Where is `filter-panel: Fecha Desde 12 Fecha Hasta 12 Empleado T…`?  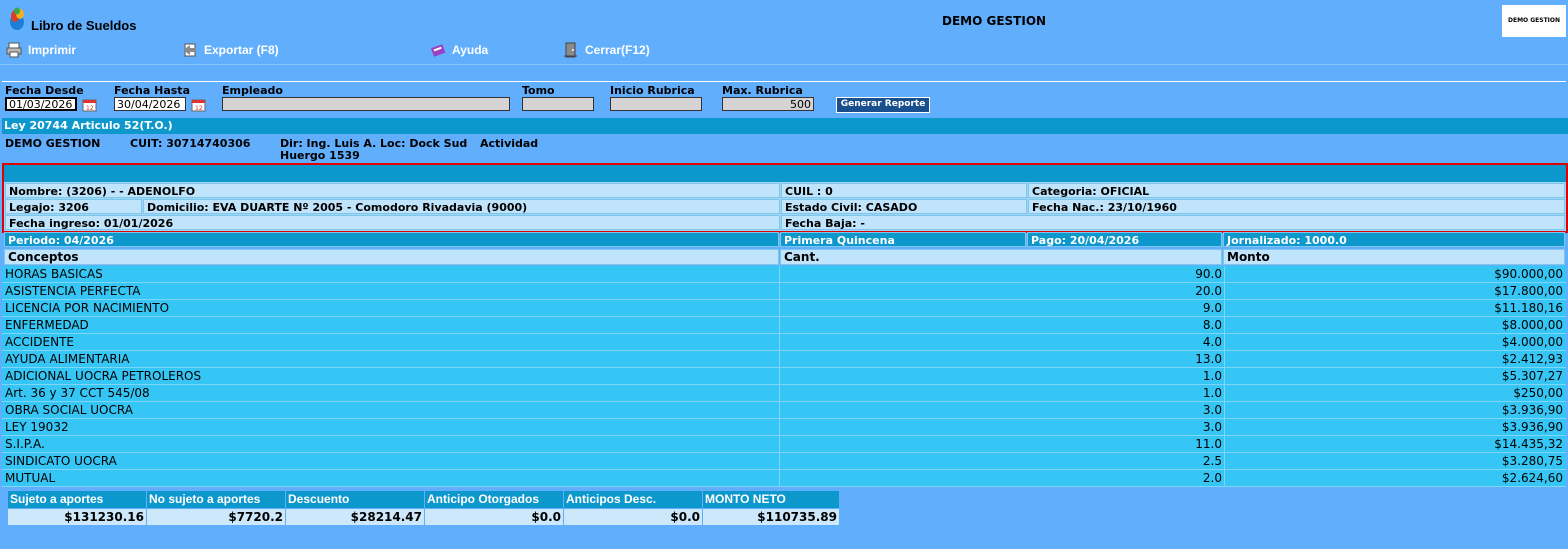
filter-panel: Fecha Desde 12 Fecha Hasta 12 Empleado T… is located at coordinates (784, 100).